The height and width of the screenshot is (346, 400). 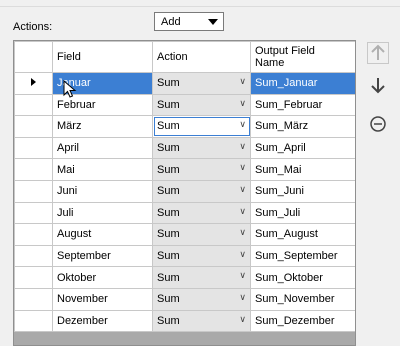 What do you see at coordinates (102, 299) in the screenshot?
I see `field-cell: November` at bounding box center [102, 299].